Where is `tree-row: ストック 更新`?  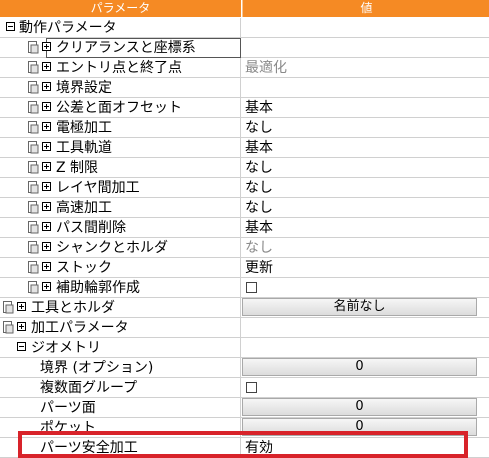
tree-row: ストック 更新 is located at coordinates (244, 268).